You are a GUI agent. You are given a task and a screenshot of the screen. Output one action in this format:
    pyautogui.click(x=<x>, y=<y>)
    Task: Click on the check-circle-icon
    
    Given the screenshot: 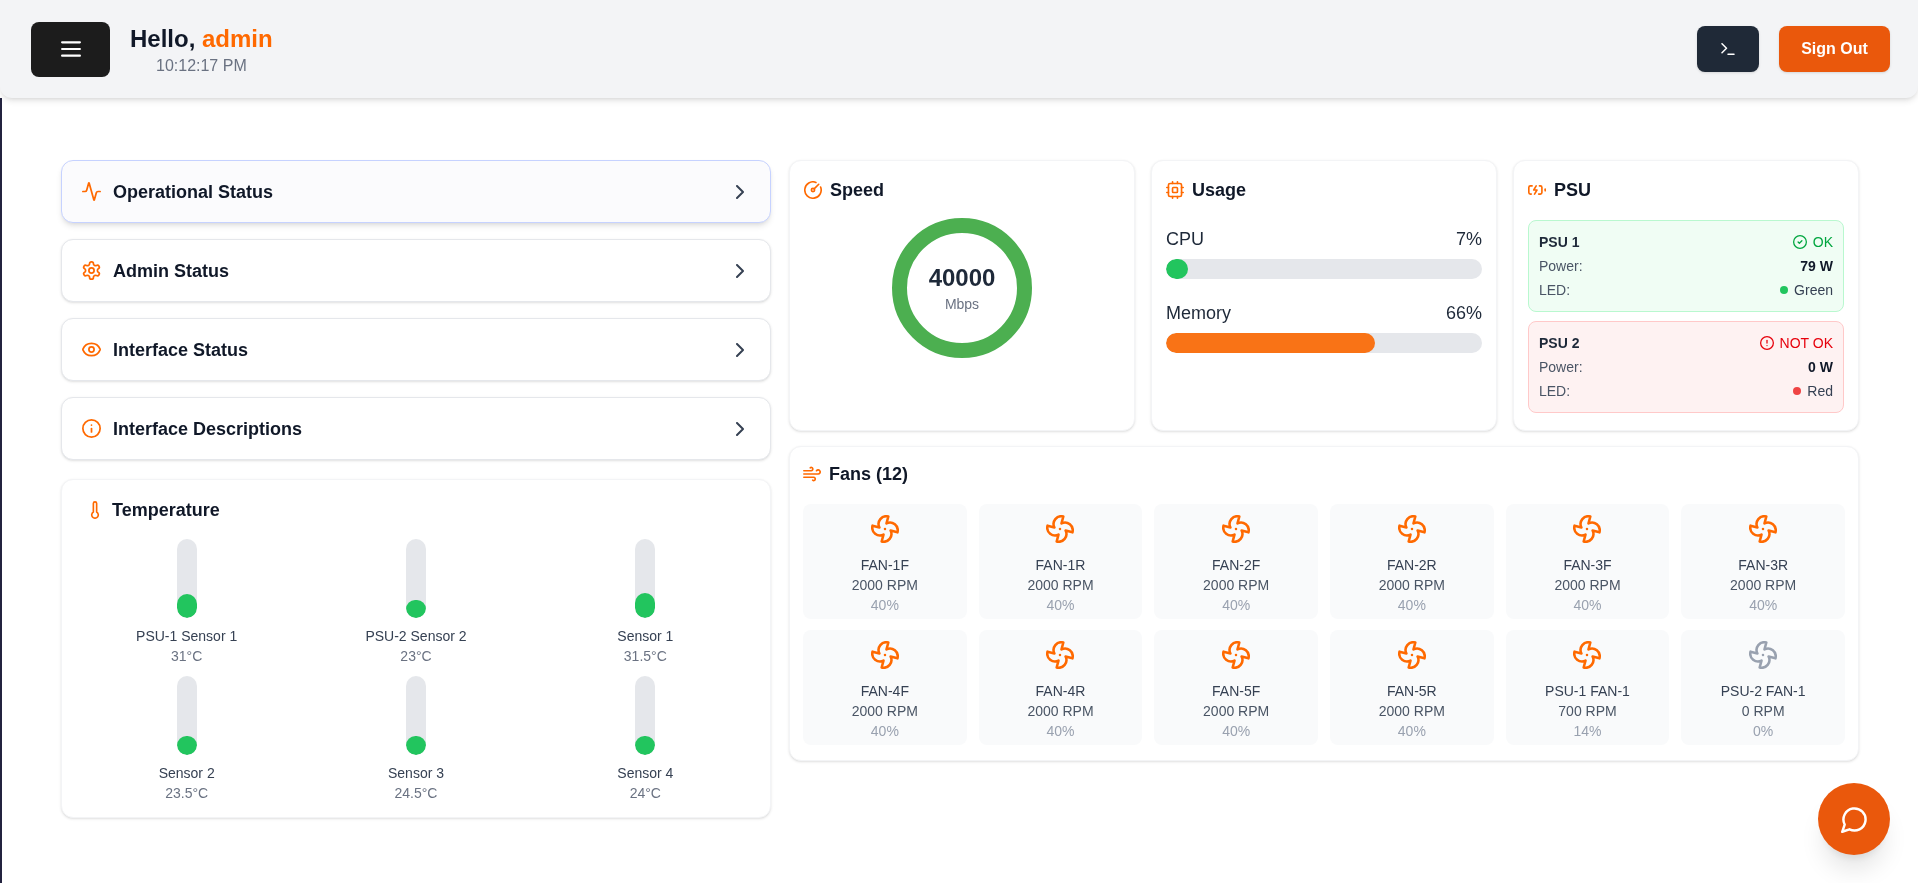 What is the action you would take?
    pyautogui.click(x=1799, y=242)
    